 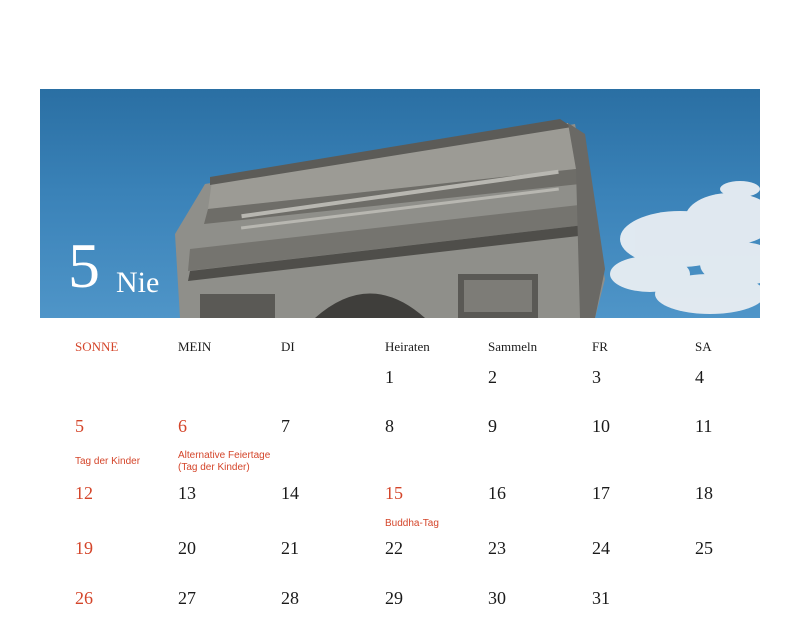 I want to click on day-cell: 29, so click(x=394, y=598).